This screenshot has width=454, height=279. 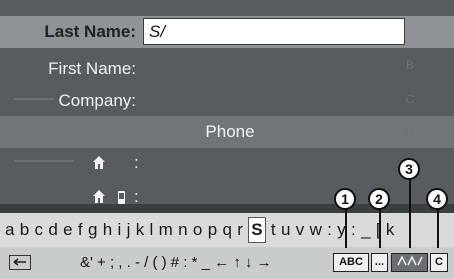 I want to click on phone-row: Phone, so click(x=227, y=132).